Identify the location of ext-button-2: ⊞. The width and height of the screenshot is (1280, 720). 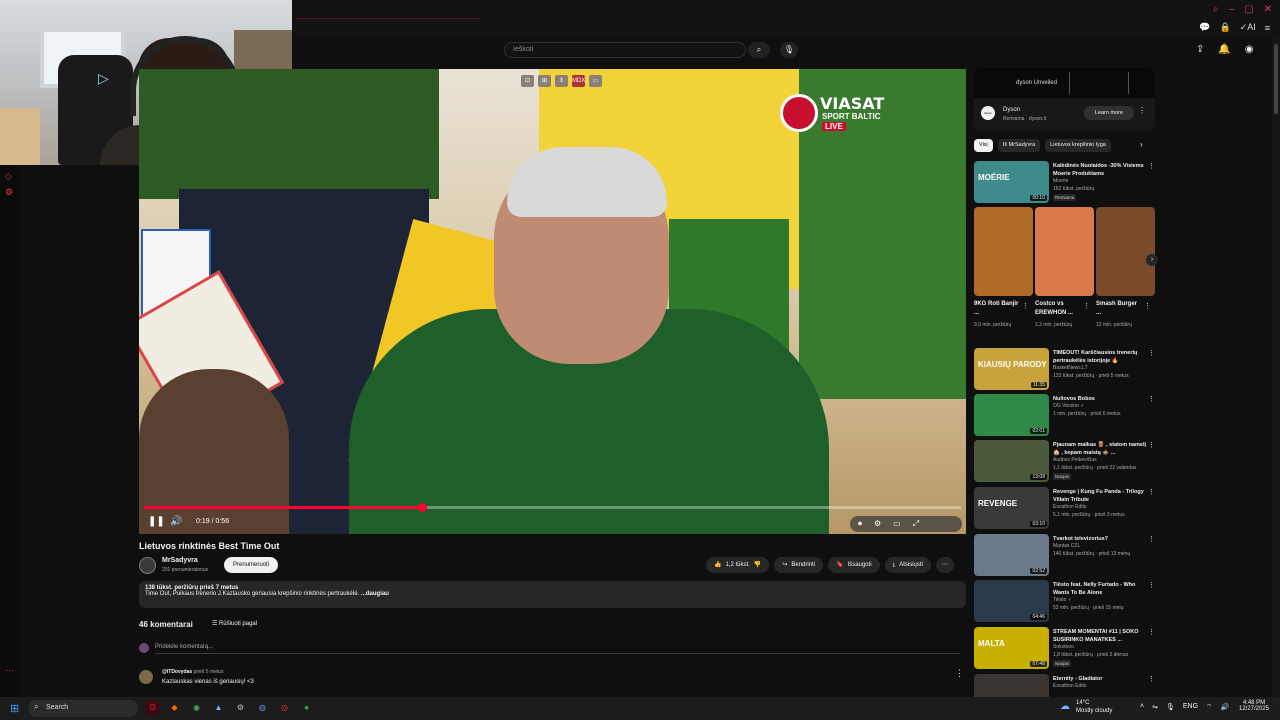
(544, 81).